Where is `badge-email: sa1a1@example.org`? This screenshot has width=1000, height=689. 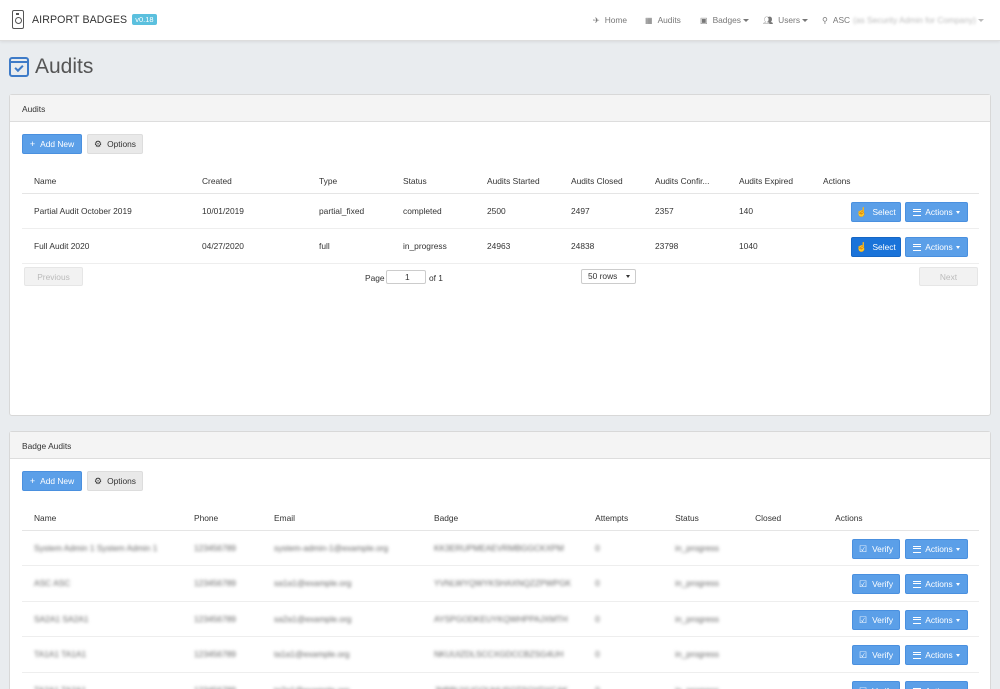
badge-email: sa1a1@example.org is located at coordinates (342, 583).